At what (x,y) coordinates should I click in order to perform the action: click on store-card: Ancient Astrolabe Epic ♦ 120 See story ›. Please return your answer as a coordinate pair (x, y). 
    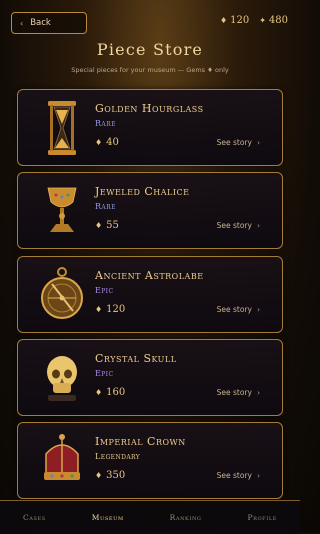
    Looking at the image, I should click on (150, 294).